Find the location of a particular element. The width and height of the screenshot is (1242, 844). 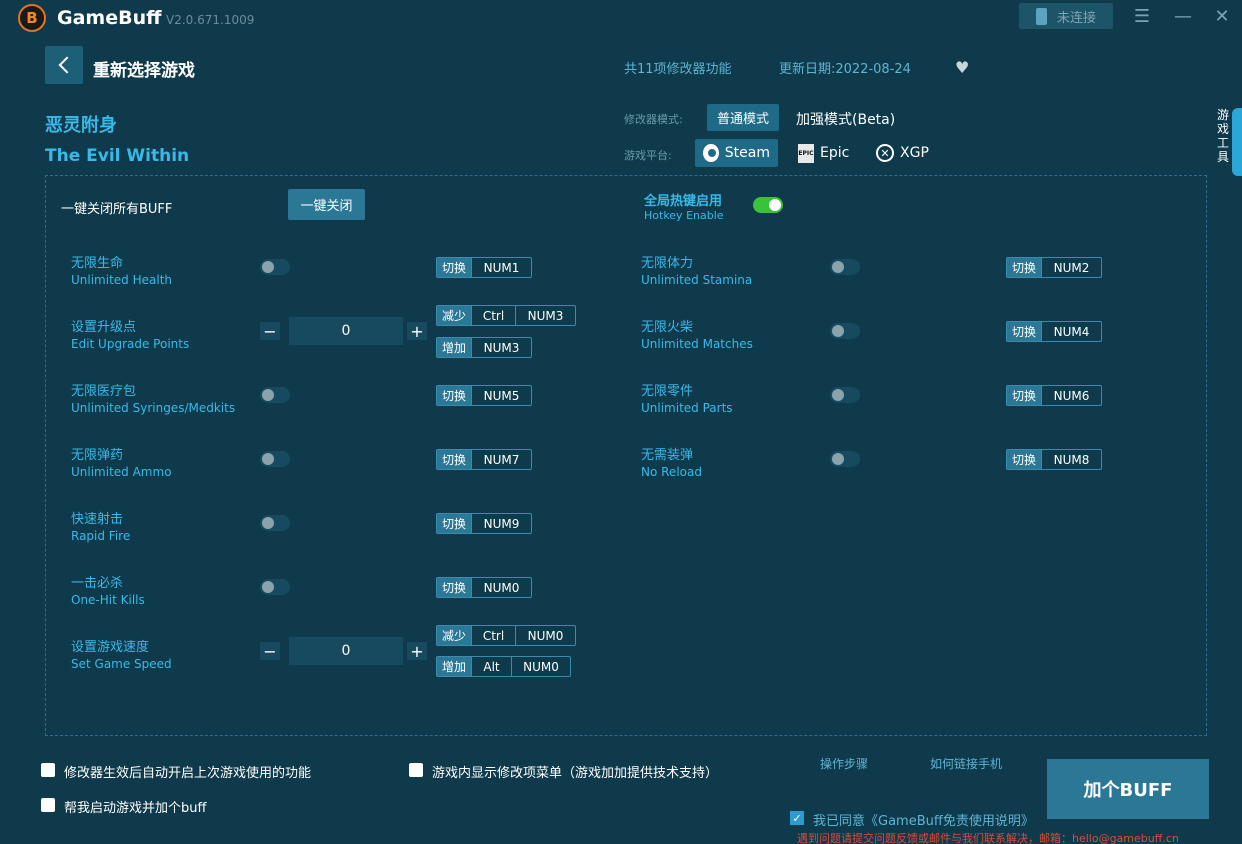

hotkey-binding: 切换 NUM0 is located at coordinates (484, 587).